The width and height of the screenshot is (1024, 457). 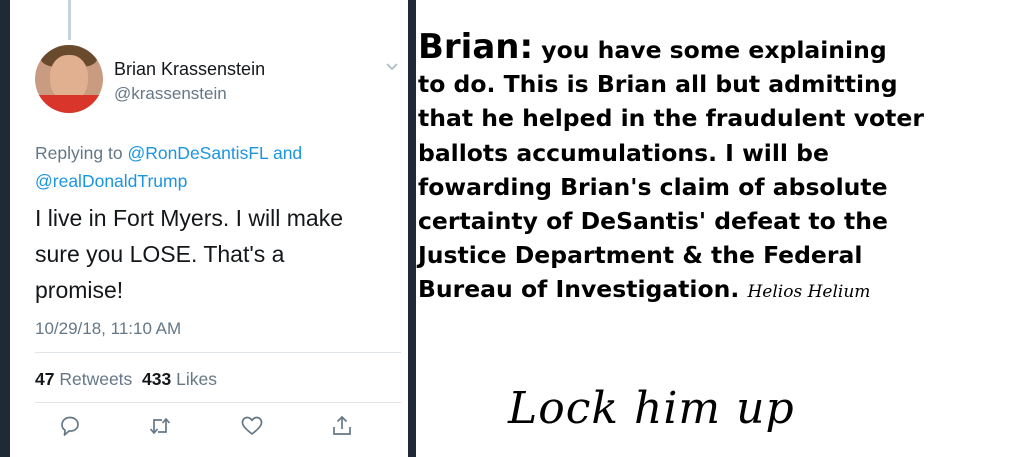 I want to click on avatar, so click(x=69, y=79).